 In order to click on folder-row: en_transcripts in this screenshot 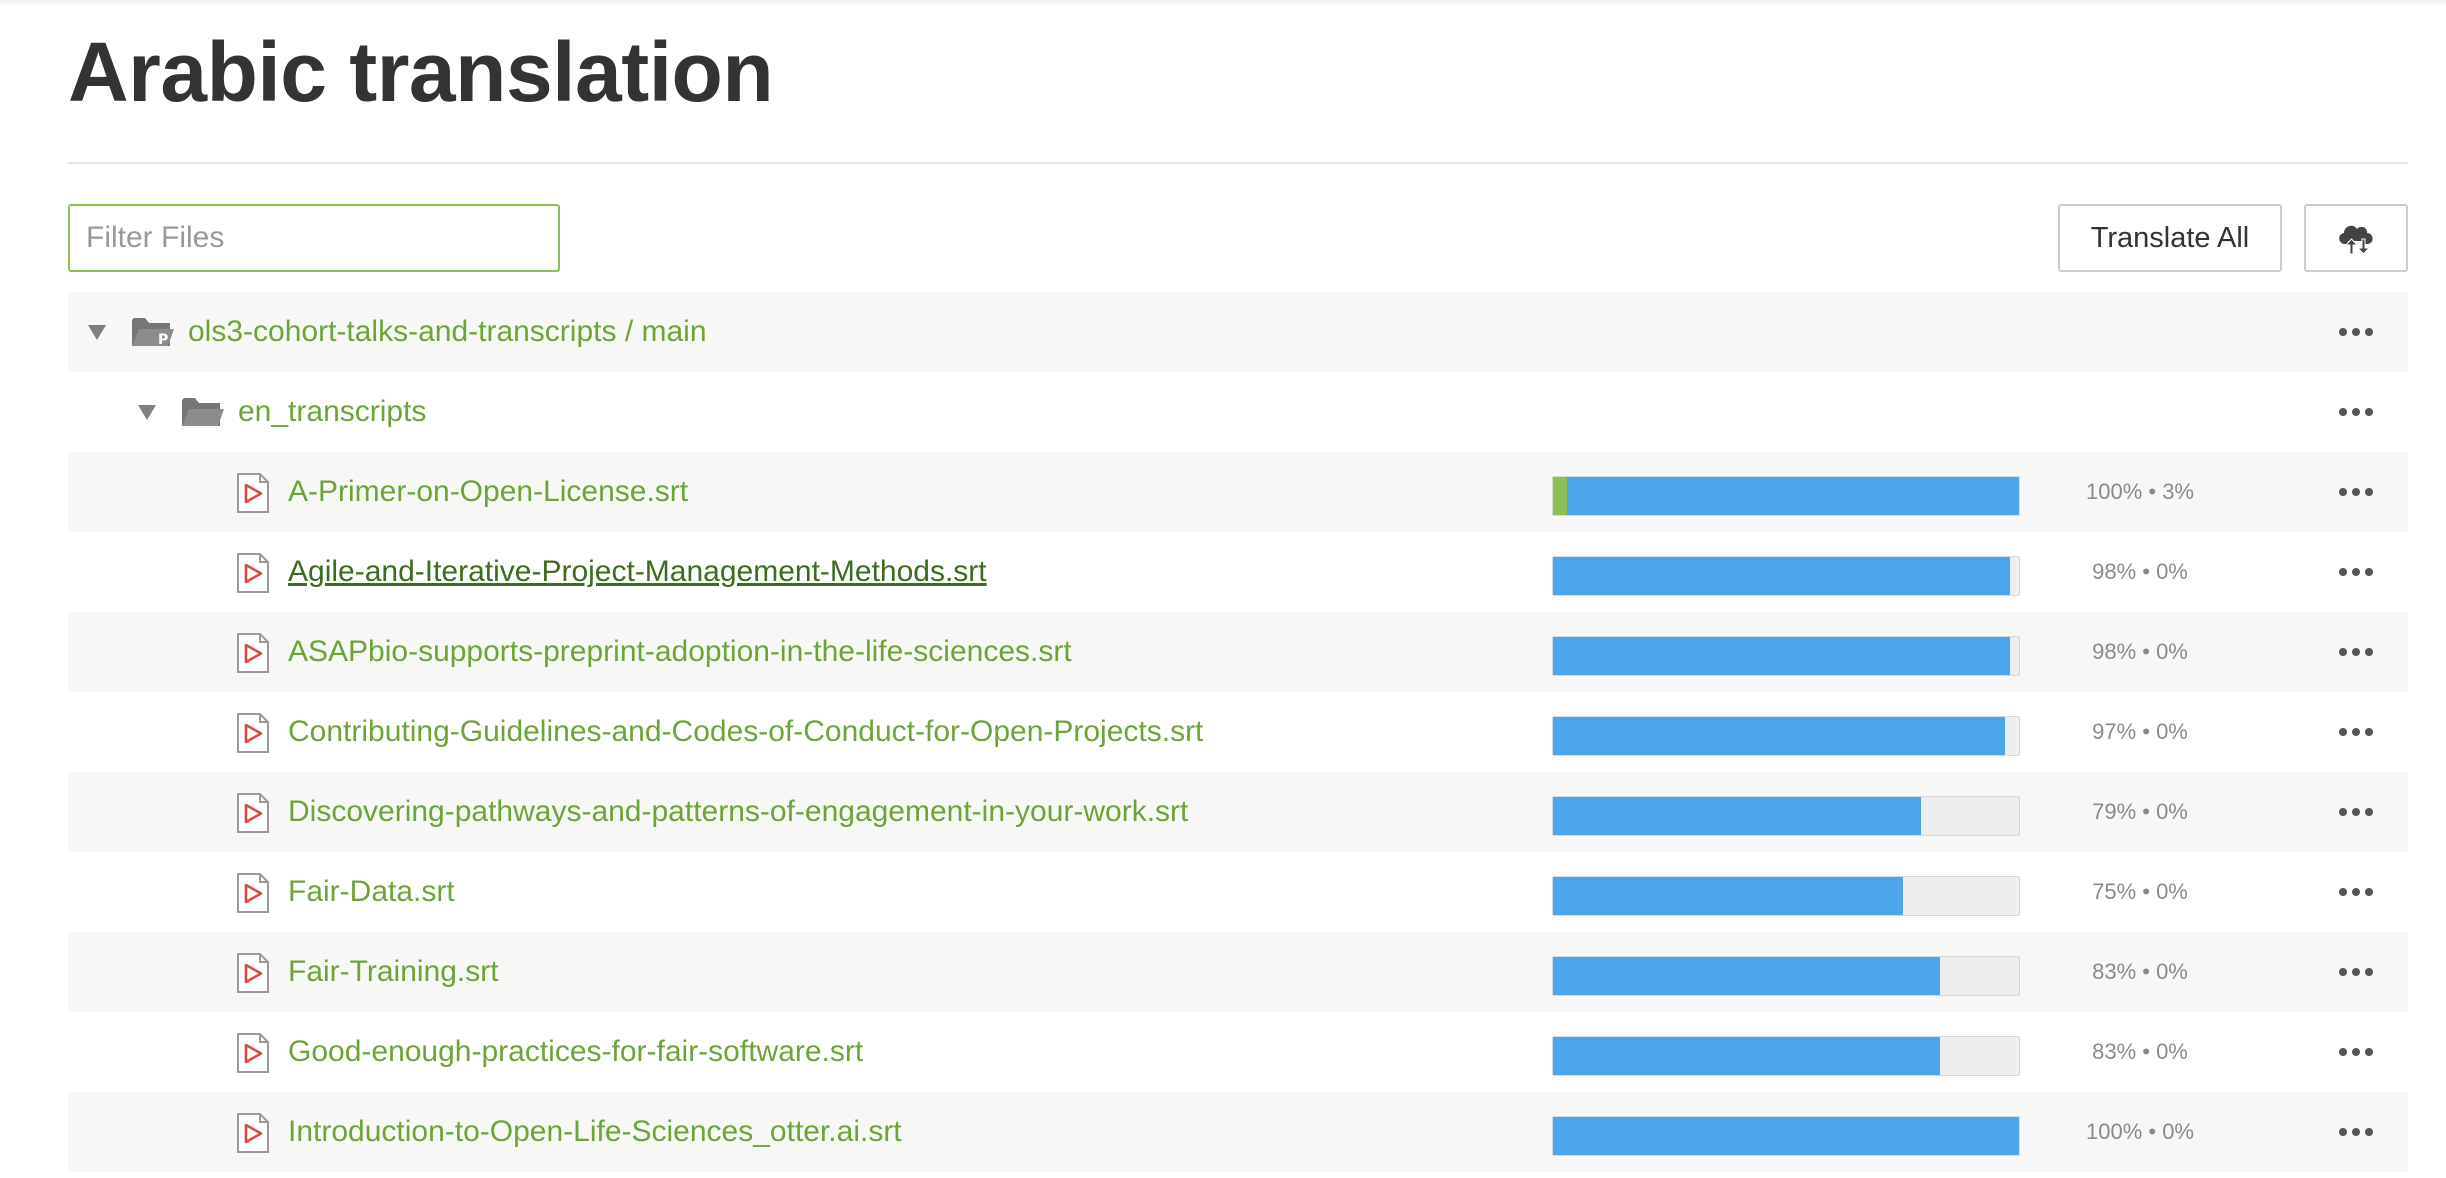, I will do `click(1238, 412)`.